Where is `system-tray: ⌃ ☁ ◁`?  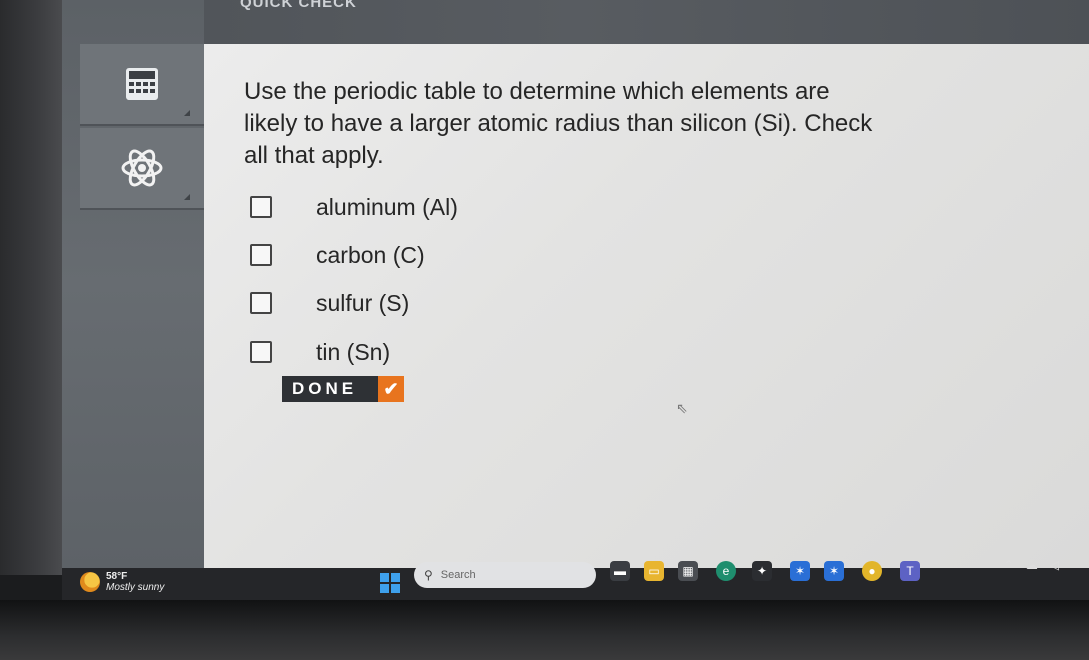 system-tray: ⌃ ☁ ◁ is located at coordinates (1031, 565).